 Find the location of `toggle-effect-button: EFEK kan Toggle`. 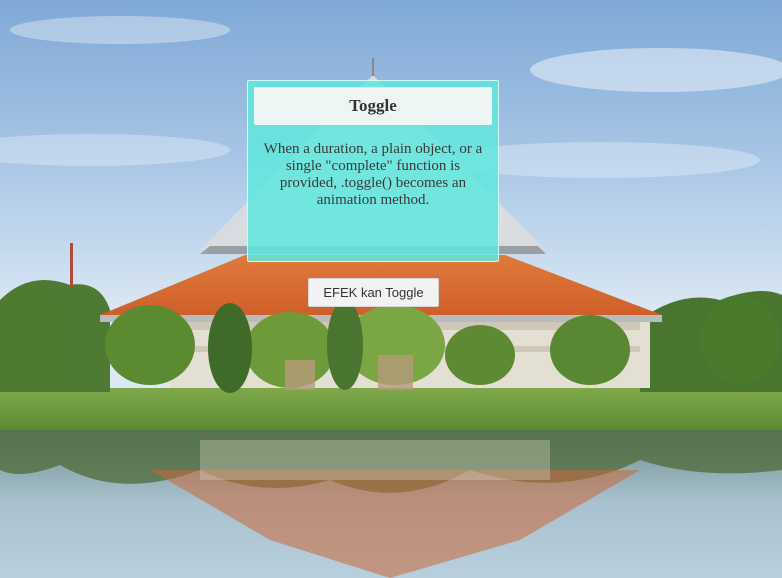

toggle-effect-button: EFEK kan Toggle is located at coordinates (373, 292).